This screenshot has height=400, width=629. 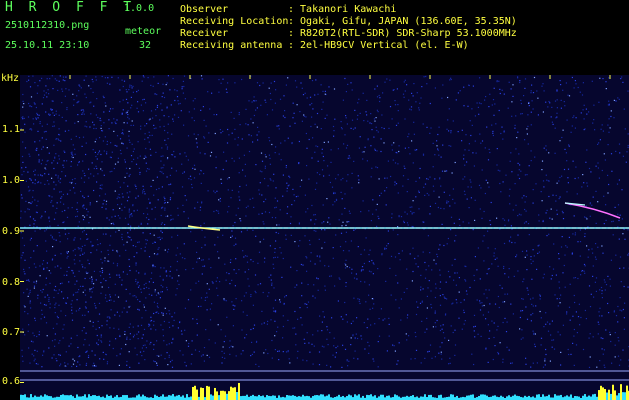 What do you see at coordinates (47, 45) in the screenshot?
I see `datetime: 25.10.11 23:10` at bounding box center [47, 45].